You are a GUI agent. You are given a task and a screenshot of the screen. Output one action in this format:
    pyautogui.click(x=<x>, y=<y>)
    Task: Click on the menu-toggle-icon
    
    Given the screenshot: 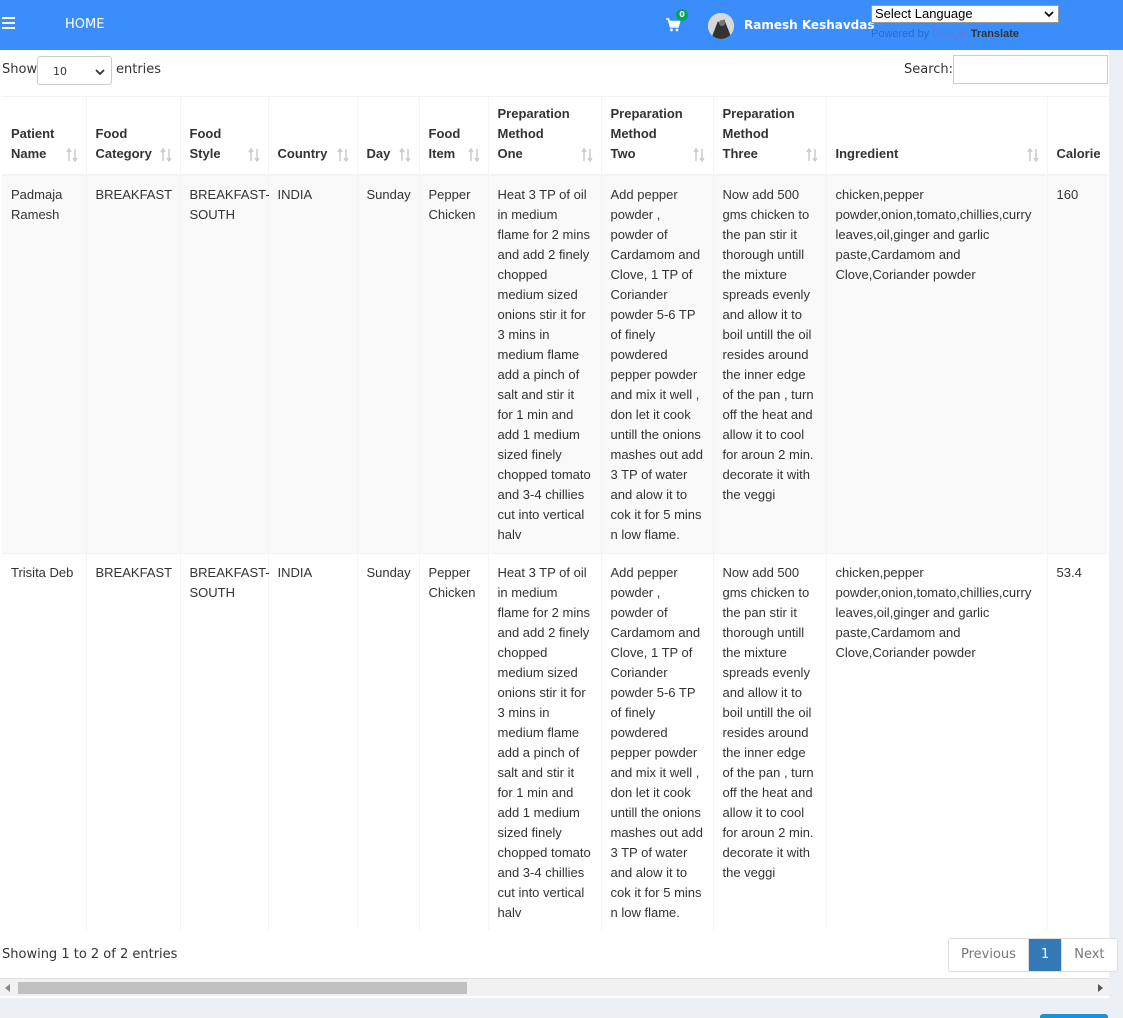 What is the action you would take?
    pyautogui.click(x=8, y=24)
    